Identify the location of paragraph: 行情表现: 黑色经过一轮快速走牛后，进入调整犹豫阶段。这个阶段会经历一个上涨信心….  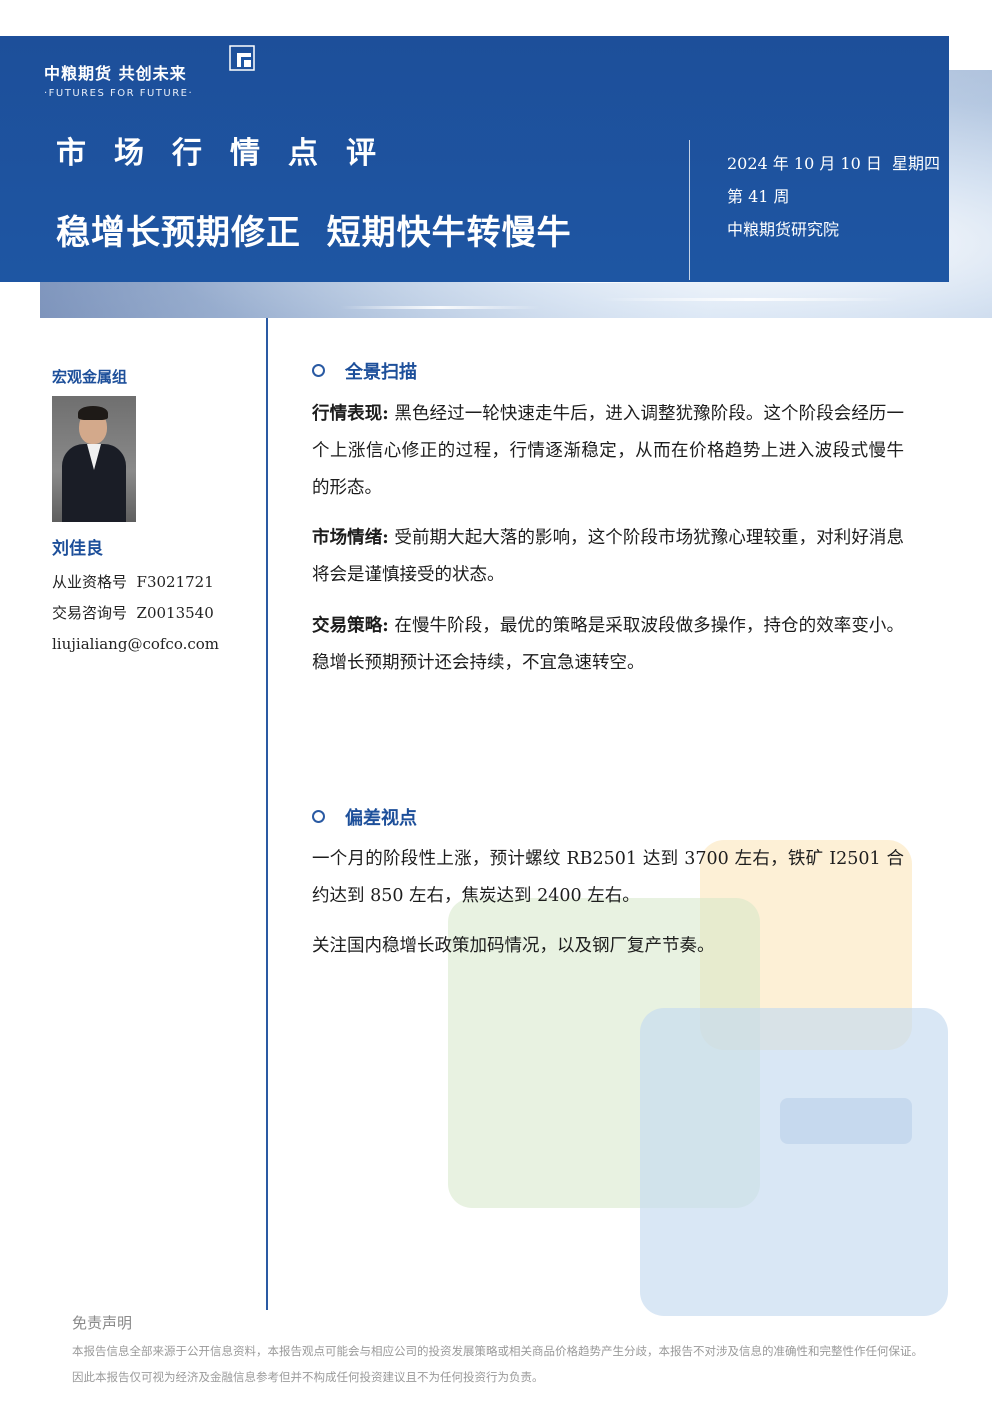
(608, 451).